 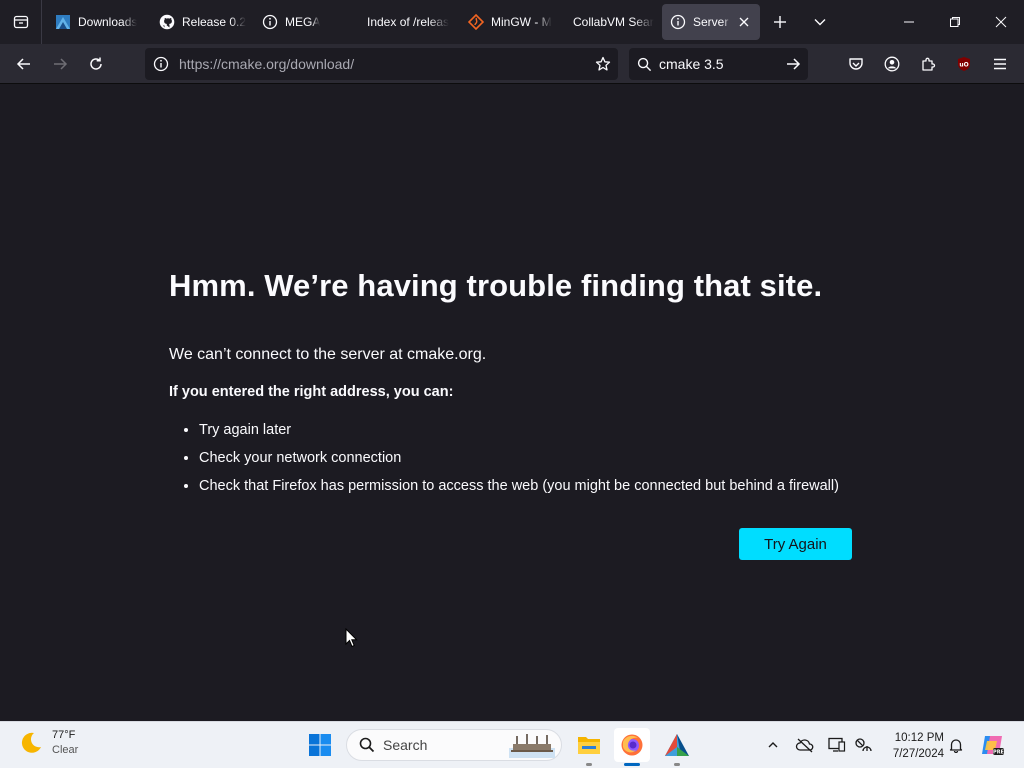 What do you see at coordinates (603, 64) in the screenshot?
I see `bookmark-star-icon` at bounding box center [603, 64].